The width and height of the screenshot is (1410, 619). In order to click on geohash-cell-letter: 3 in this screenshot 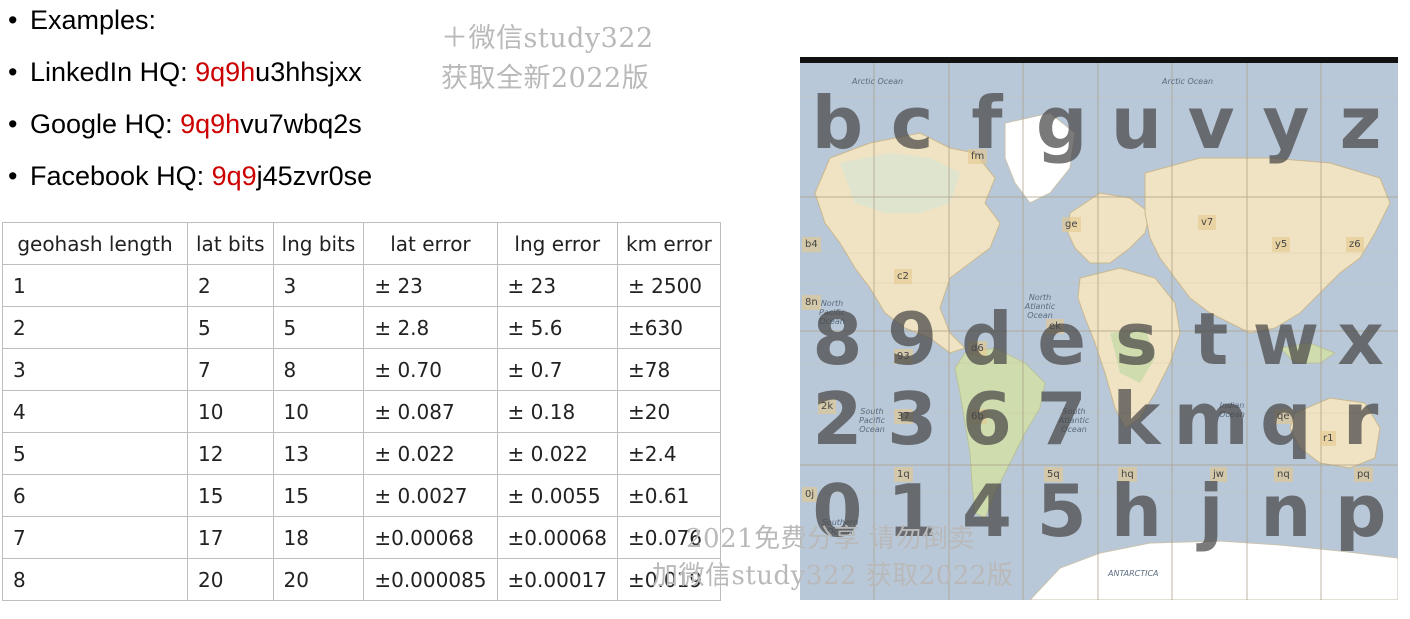, I will do `click(912, 419)`.